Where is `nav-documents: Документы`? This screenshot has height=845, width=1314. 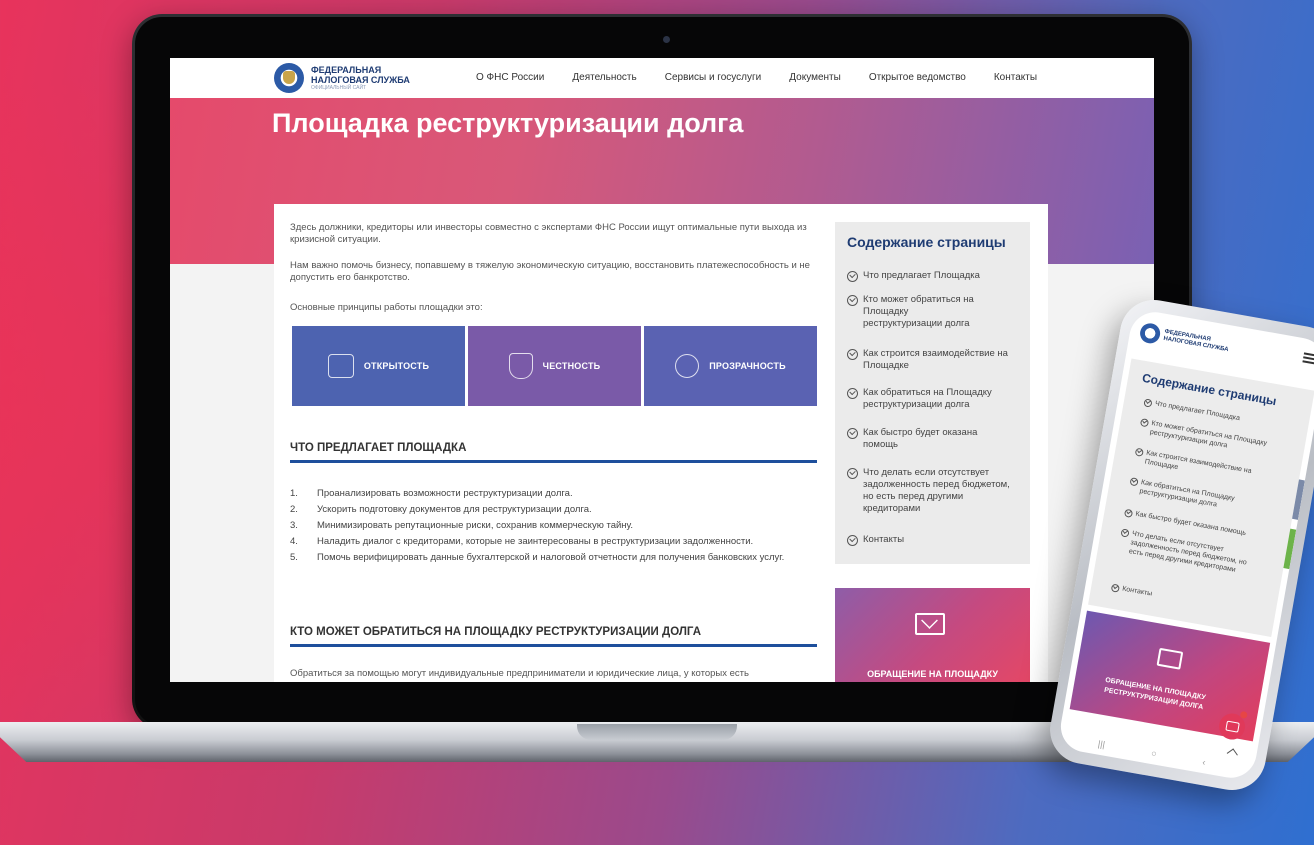
nav-documents: Документы is located at coordinates (815, 79).